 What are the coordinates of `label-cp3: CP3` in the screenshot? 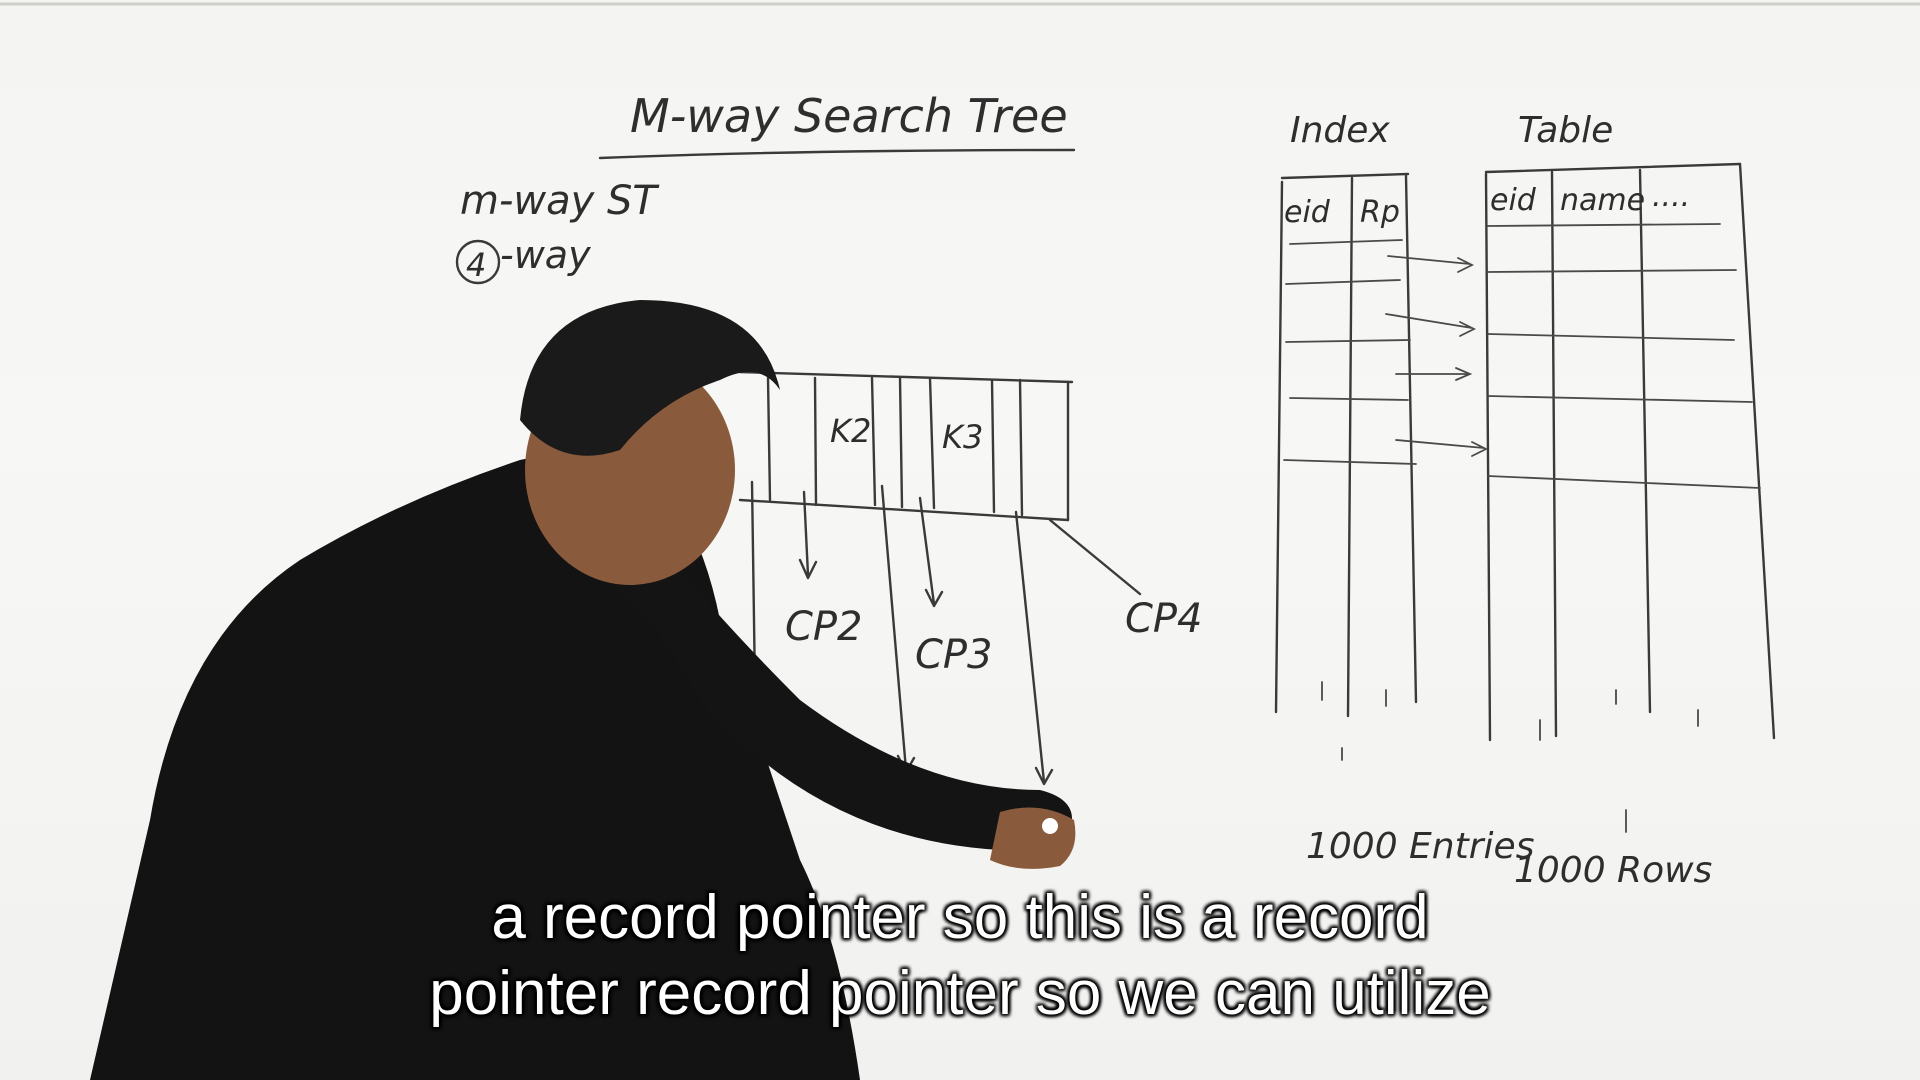 It's located at (954, 655).